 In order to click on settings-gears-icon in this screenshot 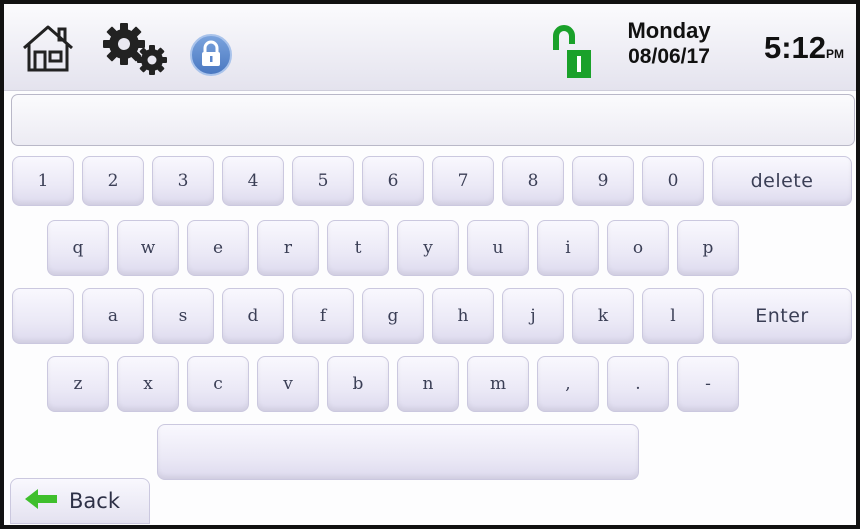, I will do `click(136, 51)`.